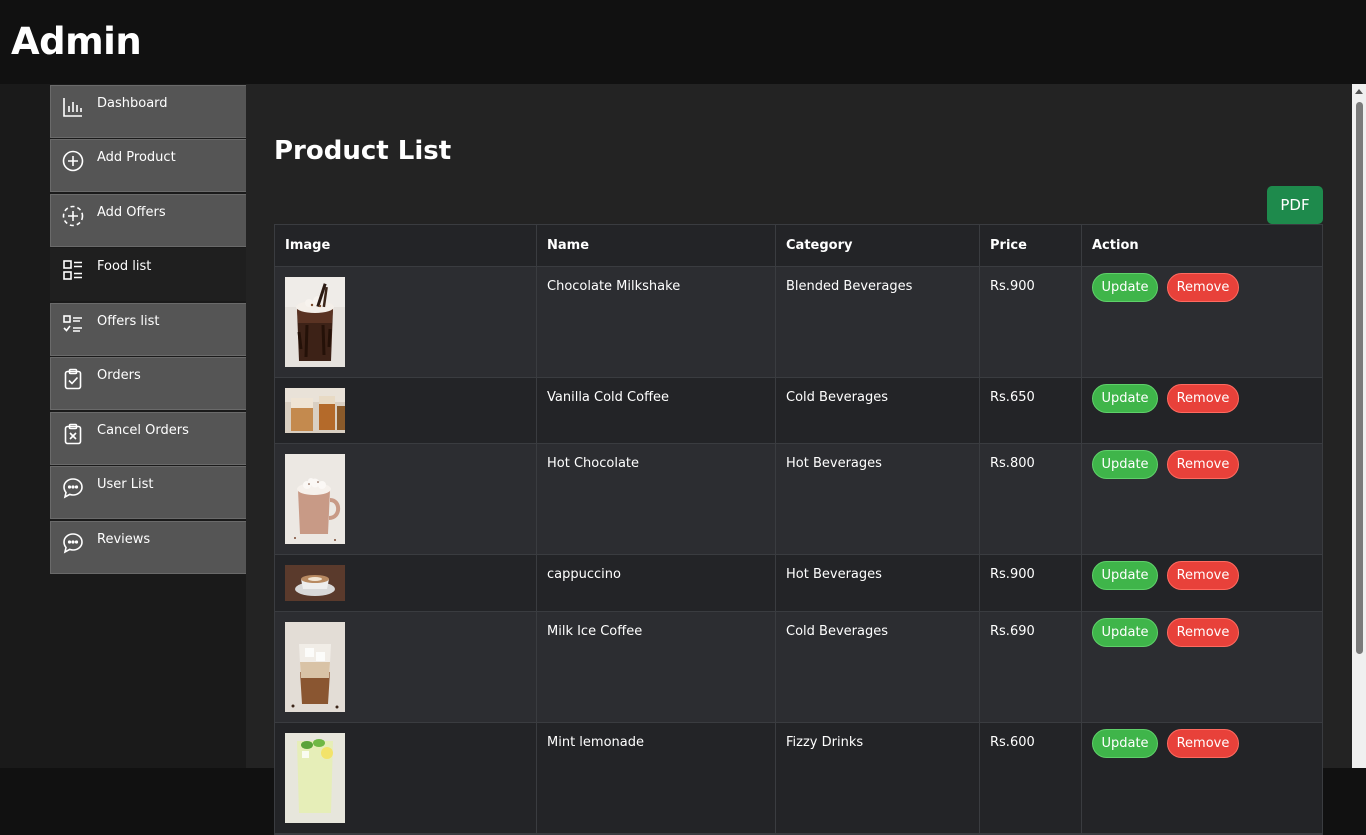 This screenshot has height=835, width=1366. What do you see at coordinates (1115, 245) in the screenshot?
I see `column-header-label: Action` at bounding box center [1115, 245].